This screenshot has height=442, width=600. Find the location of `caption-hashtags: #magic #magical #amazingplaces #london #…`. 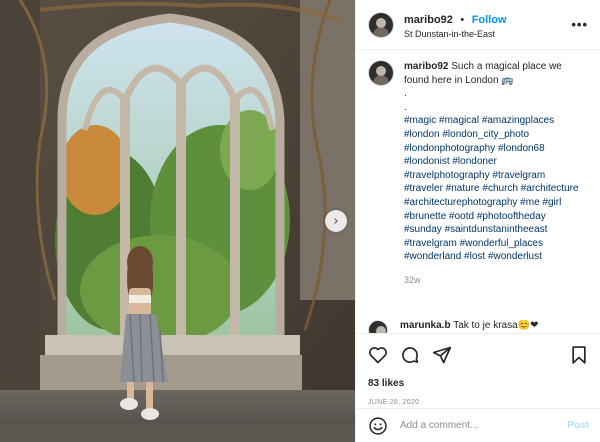

caption-hashtags: #magic #magical #amazingplaces #london #… is located at coordinates (494, 189).